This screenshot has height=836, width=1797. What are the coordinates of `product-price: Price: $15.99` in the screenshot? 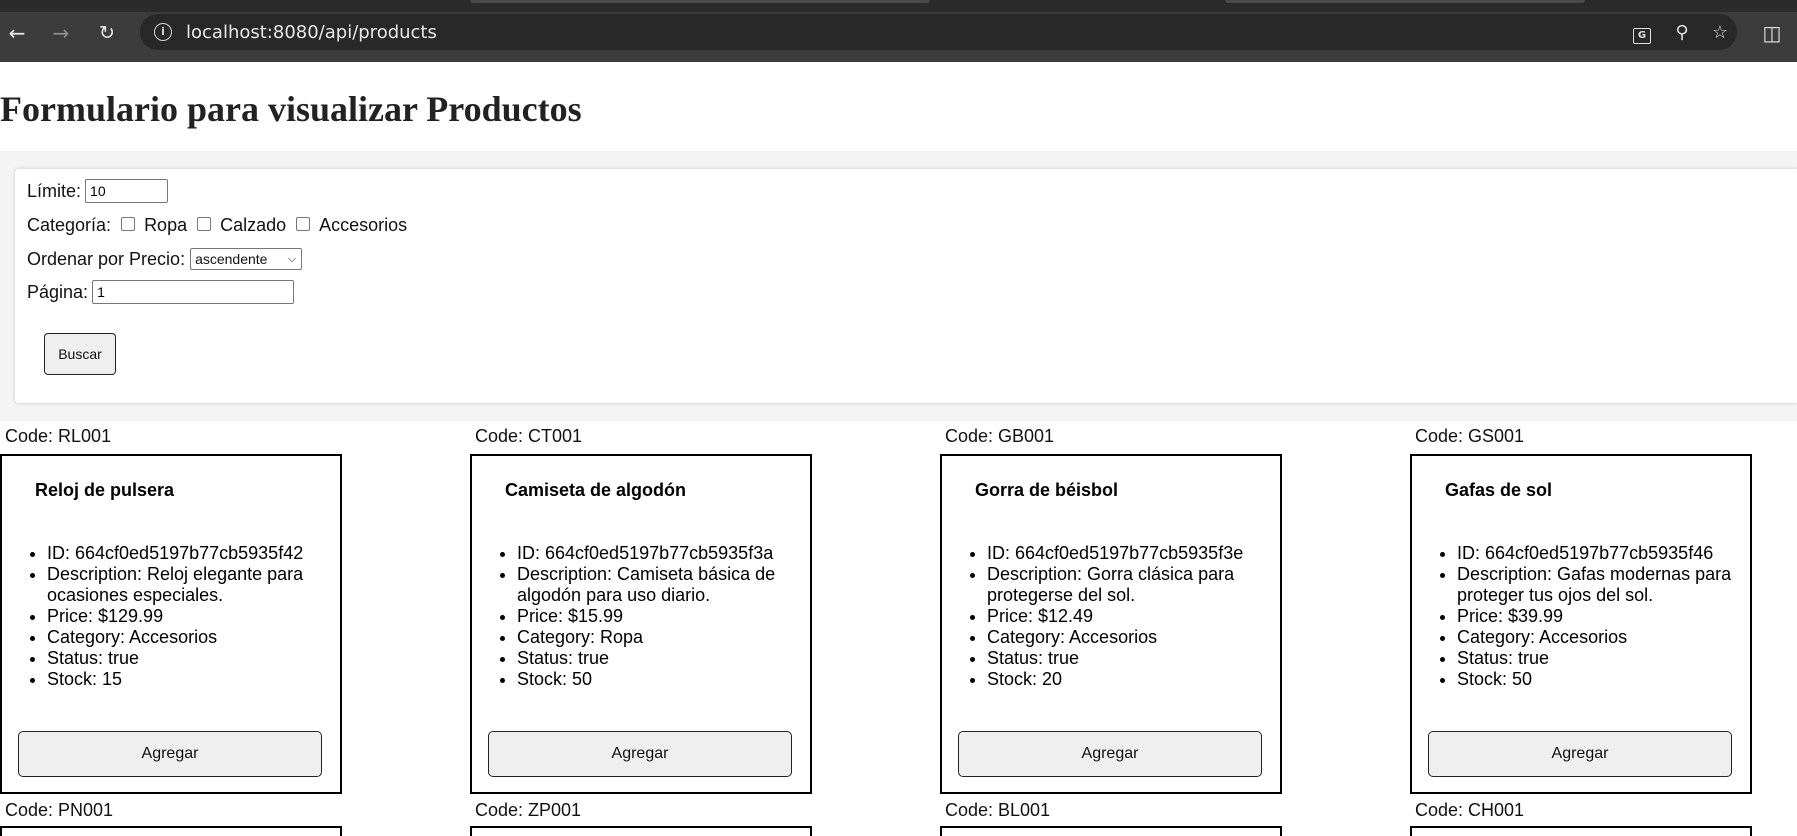 It's located at (657, 616).